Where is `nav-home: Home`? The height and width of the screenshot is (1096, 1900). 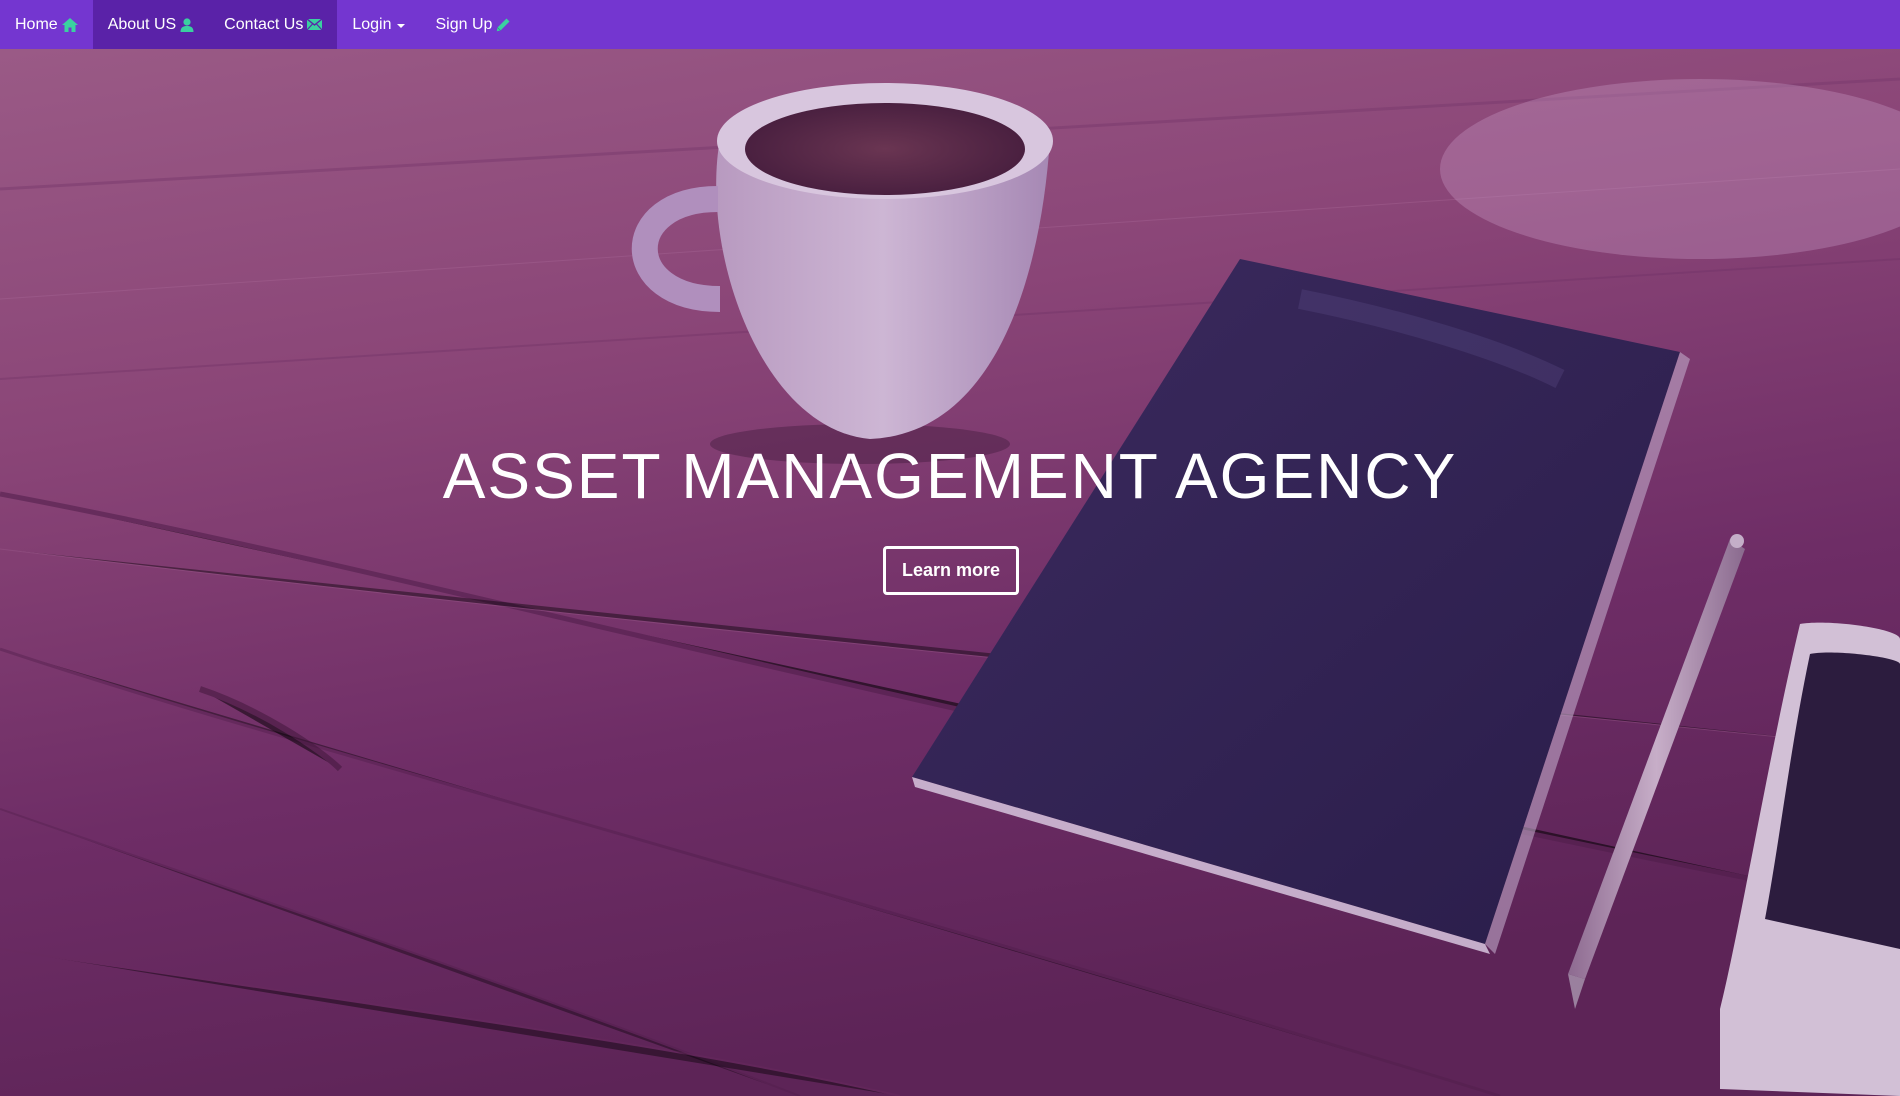
nav-home: Home is located at coordinates (46, 24).